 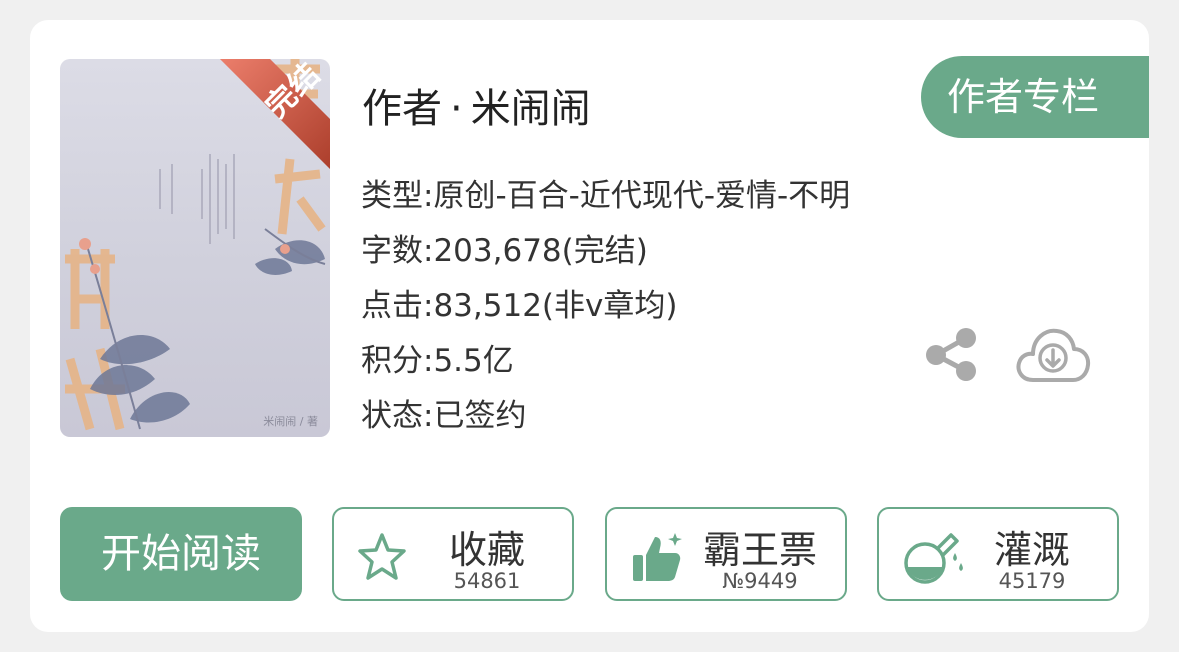 I want to click on book-cover: 完结 米闹闹 / 著, so click(x=195, y=248).